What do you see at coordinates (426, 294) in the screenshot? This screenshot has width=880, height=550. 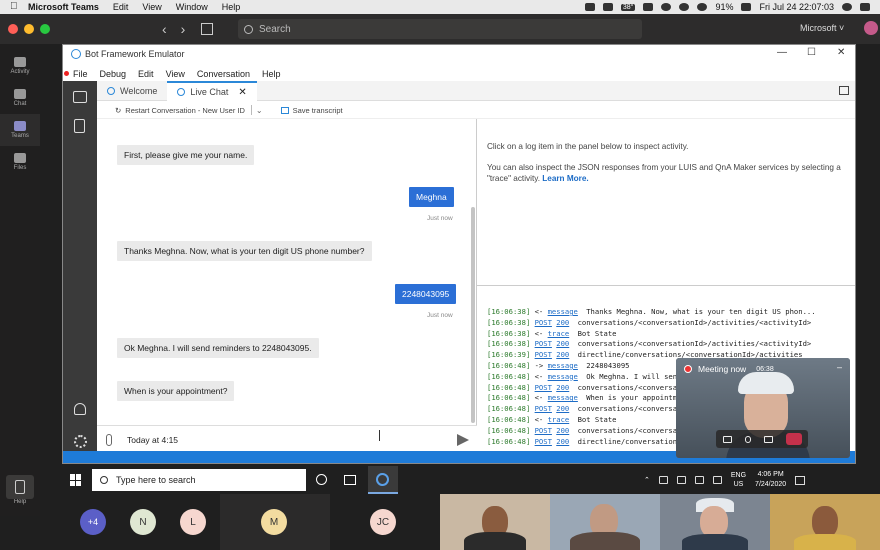 I see `user-message: 2248043095` at bounding box center [426, 294].